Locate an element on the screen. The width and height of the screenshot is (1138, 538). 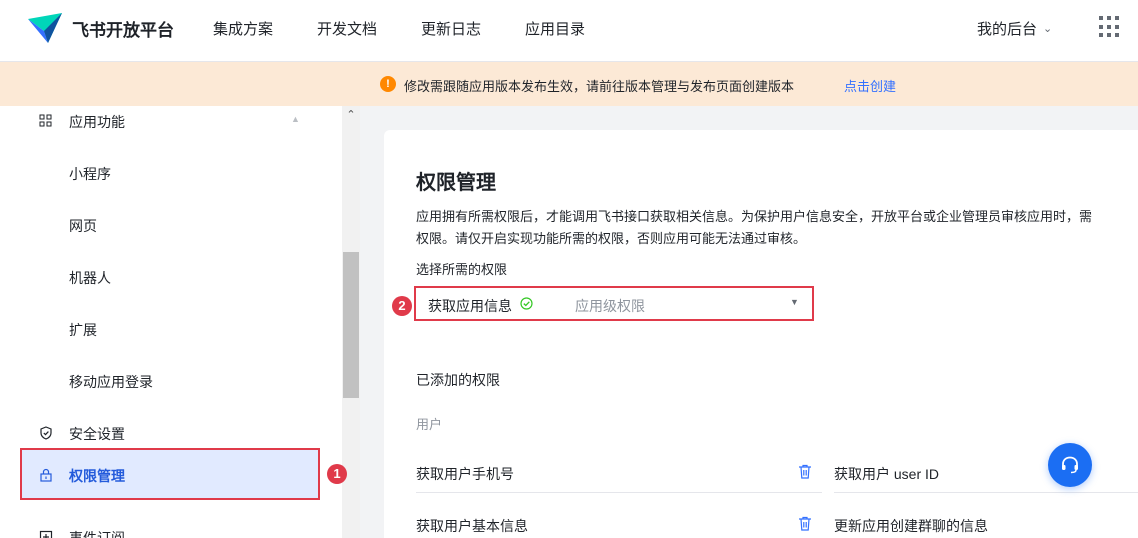
sidebar-item-extension: 扩展 is located at coordinates (160, 330).